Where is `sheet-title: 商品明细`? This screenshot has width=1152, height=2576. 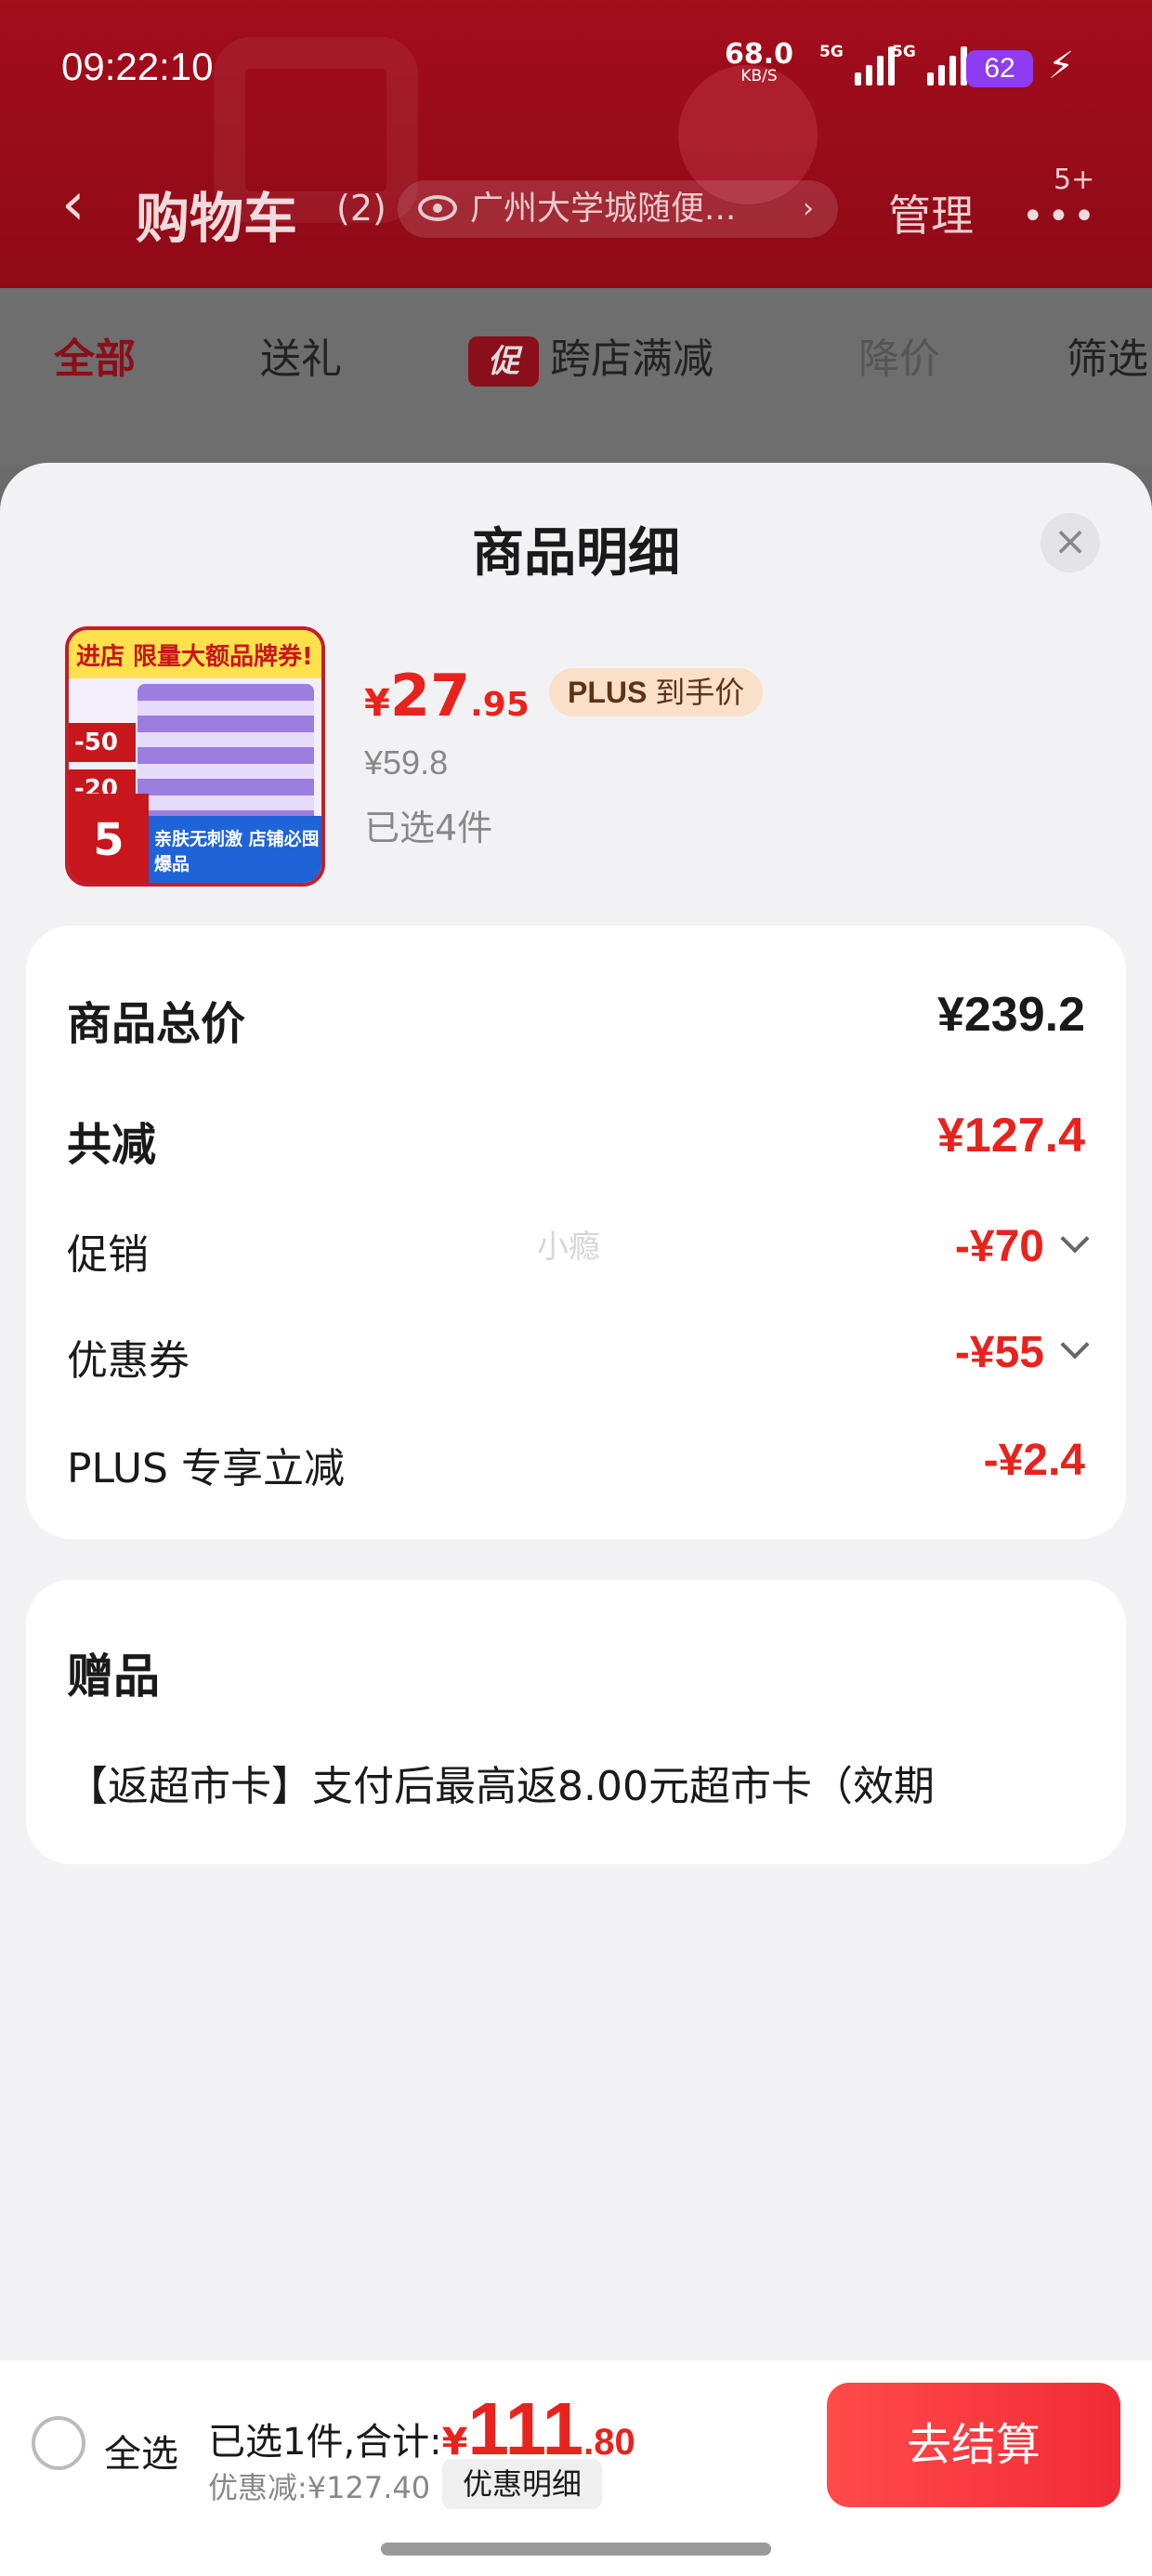 sheet-title: 商品明细 is located at coordinates (576, 553).